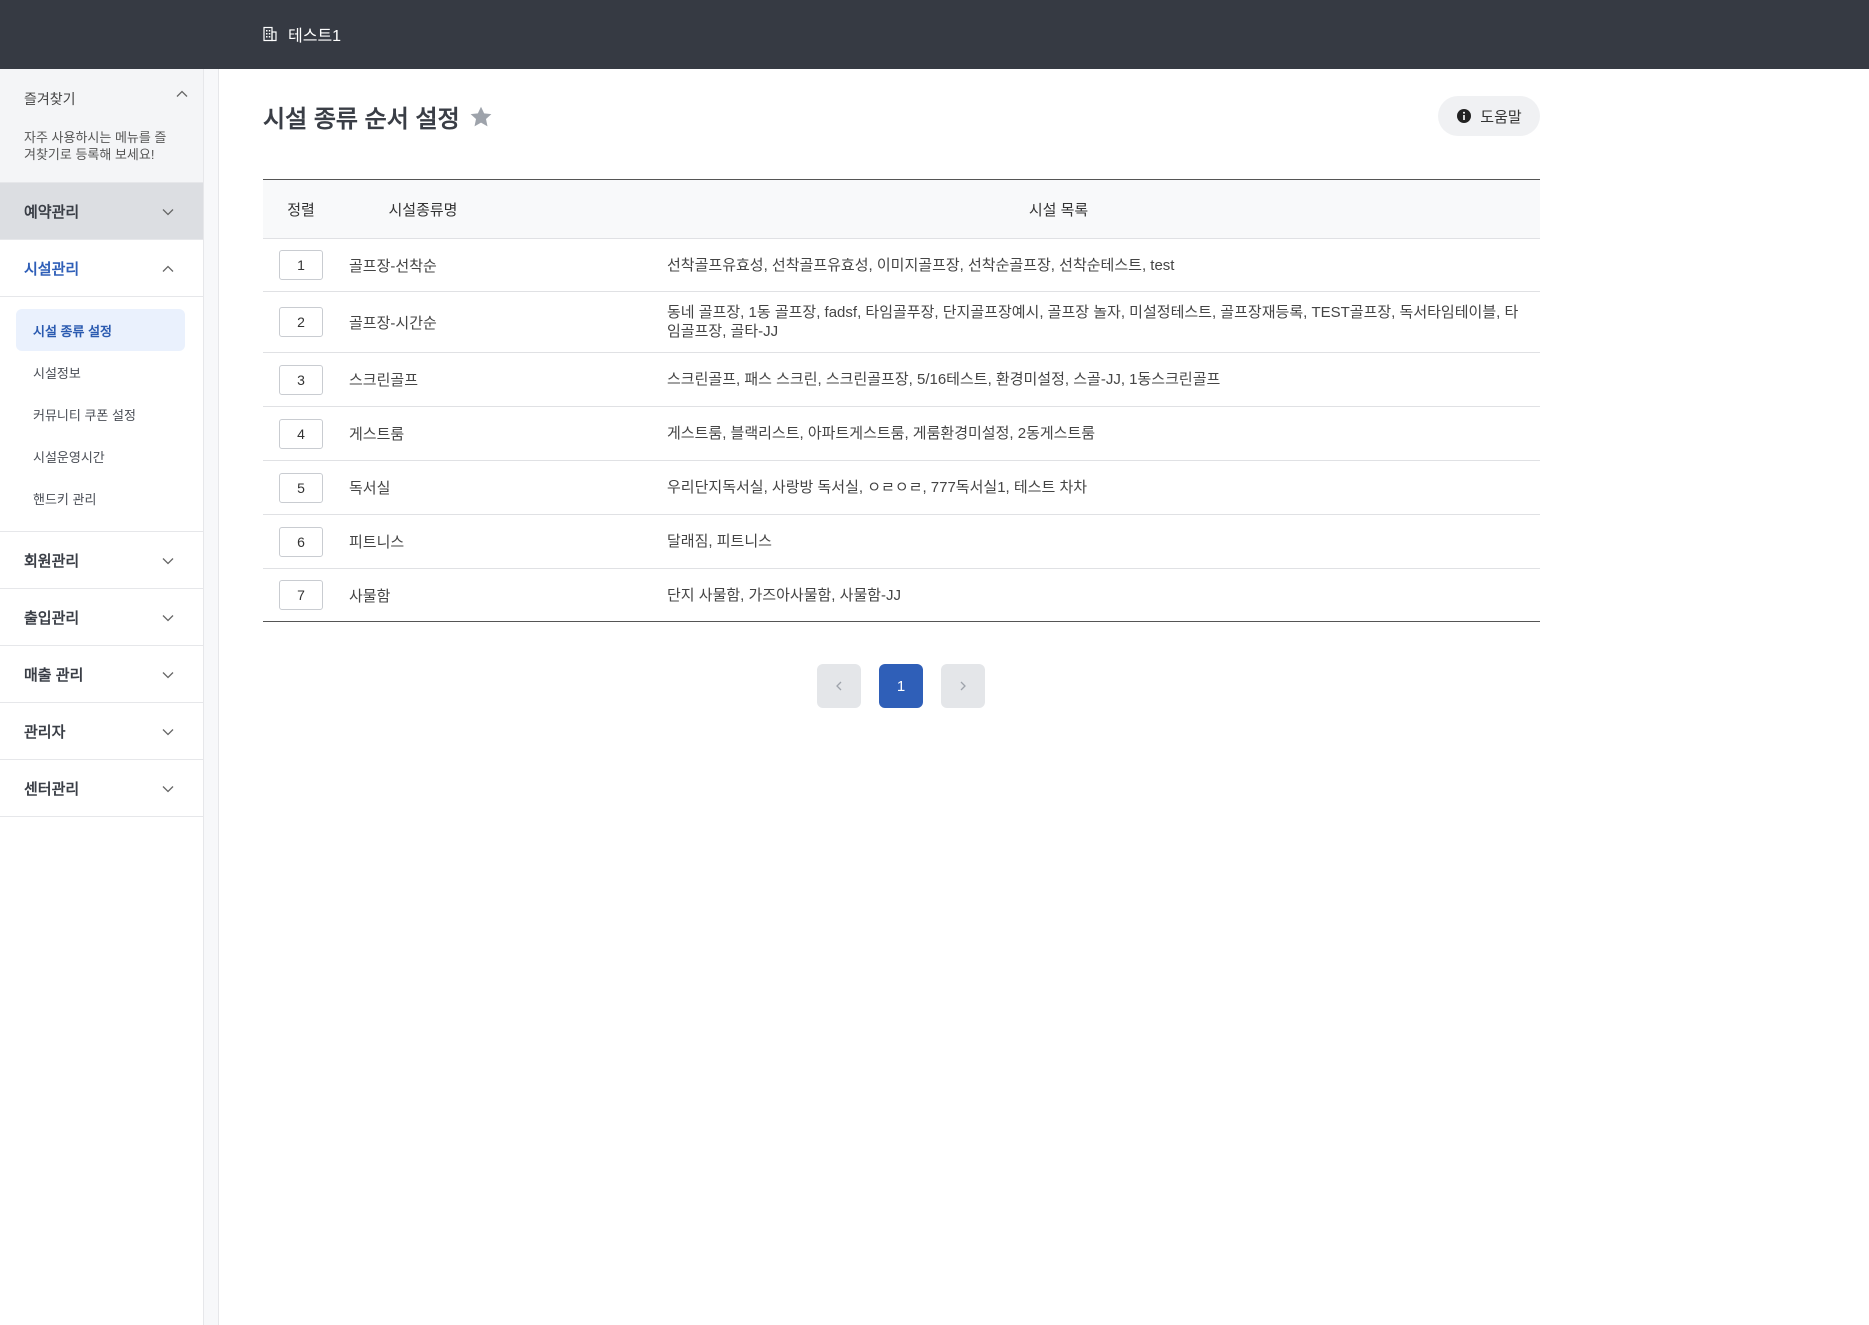  I want to click on page-title-text: 시설 종류 순서 설정, so click(361, 119).